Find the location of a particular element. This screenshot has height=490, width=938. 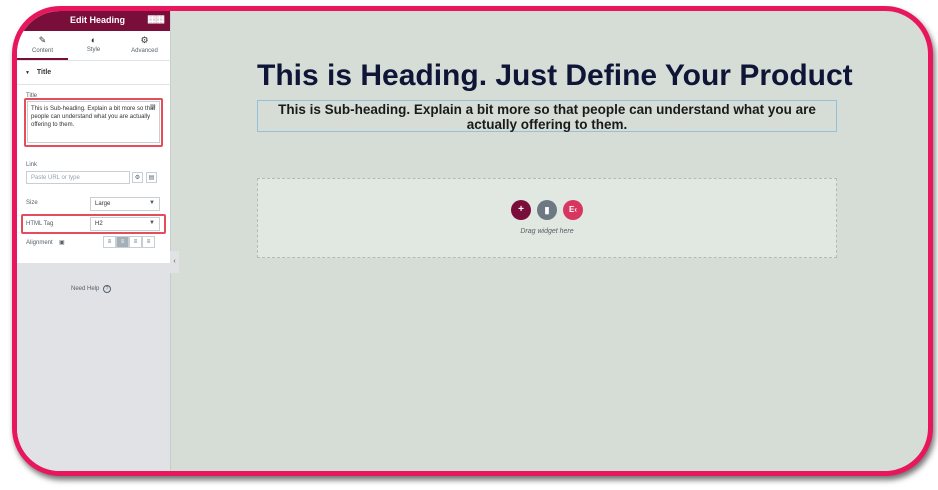

help-circle-icon: ? is located at coordinates (107, 289).